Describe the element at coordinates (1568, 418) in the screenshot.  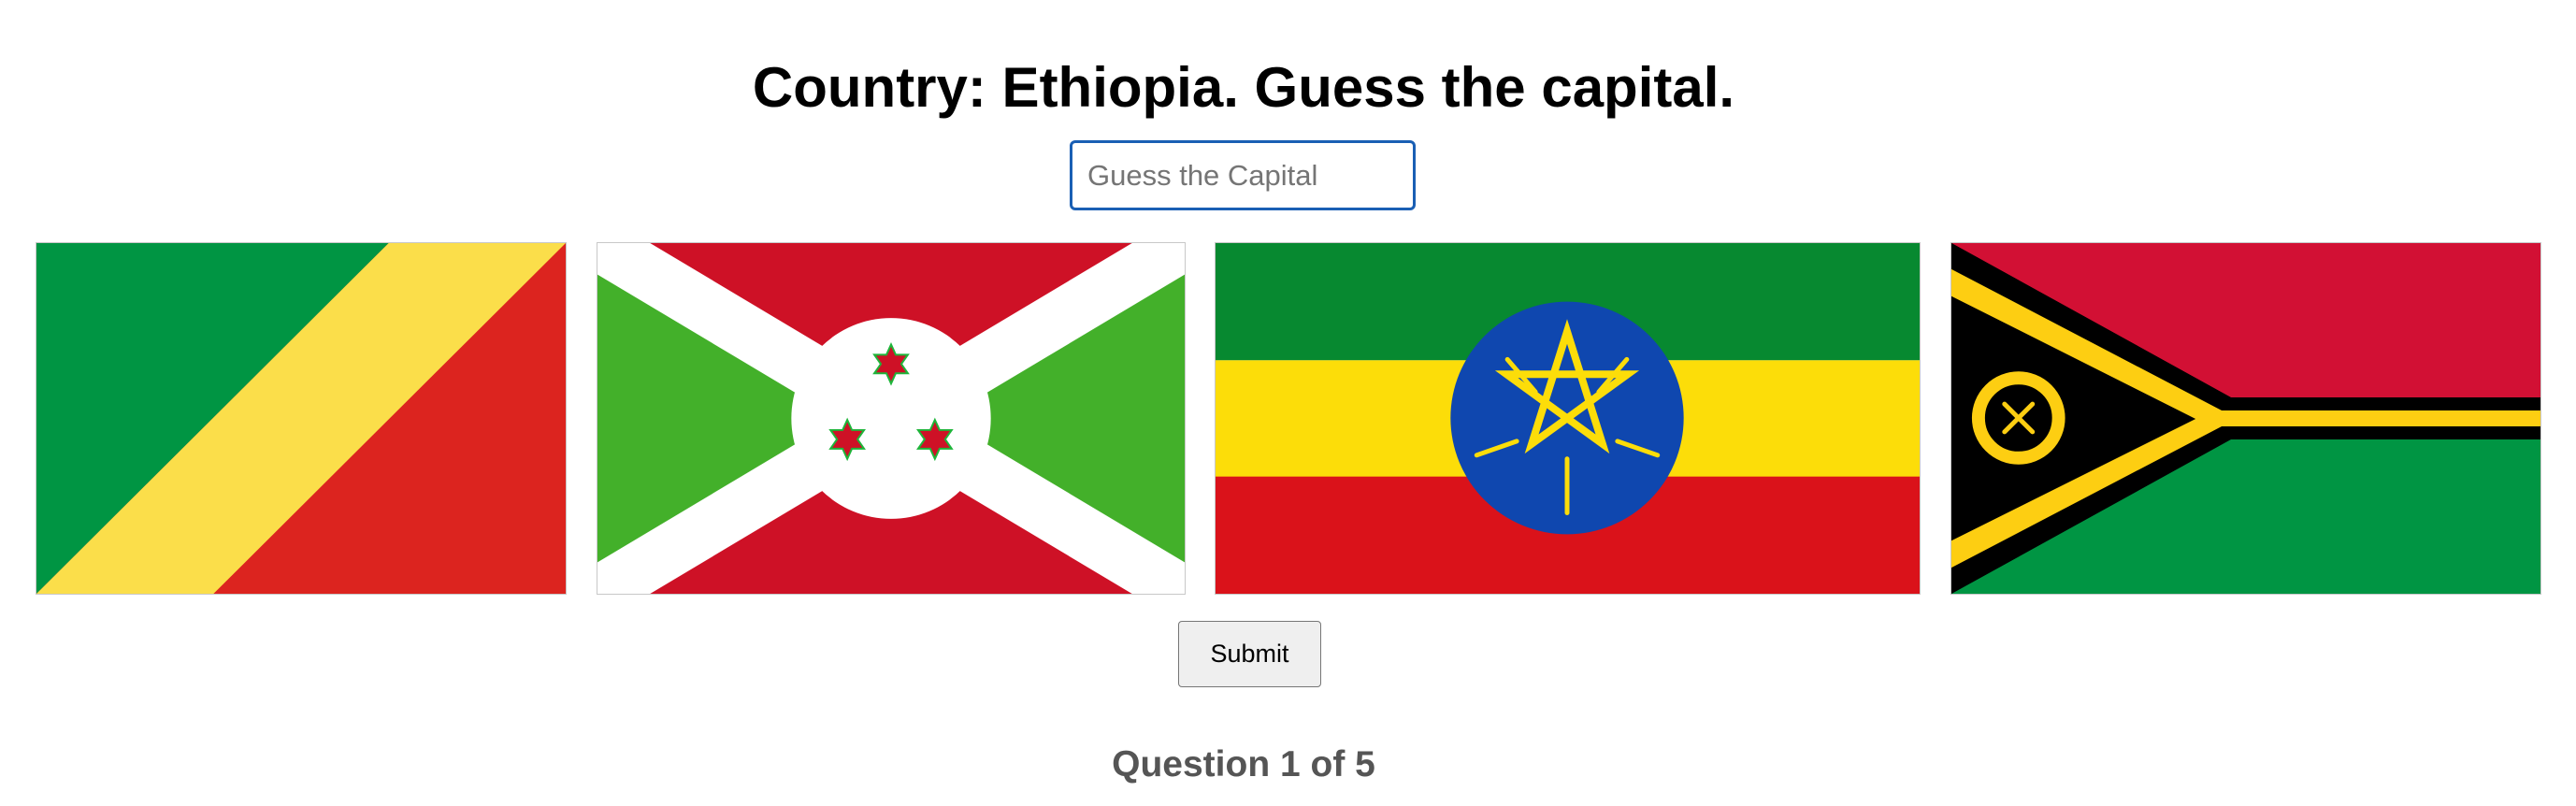
I see `ethiopia-flag-icon` at that location.